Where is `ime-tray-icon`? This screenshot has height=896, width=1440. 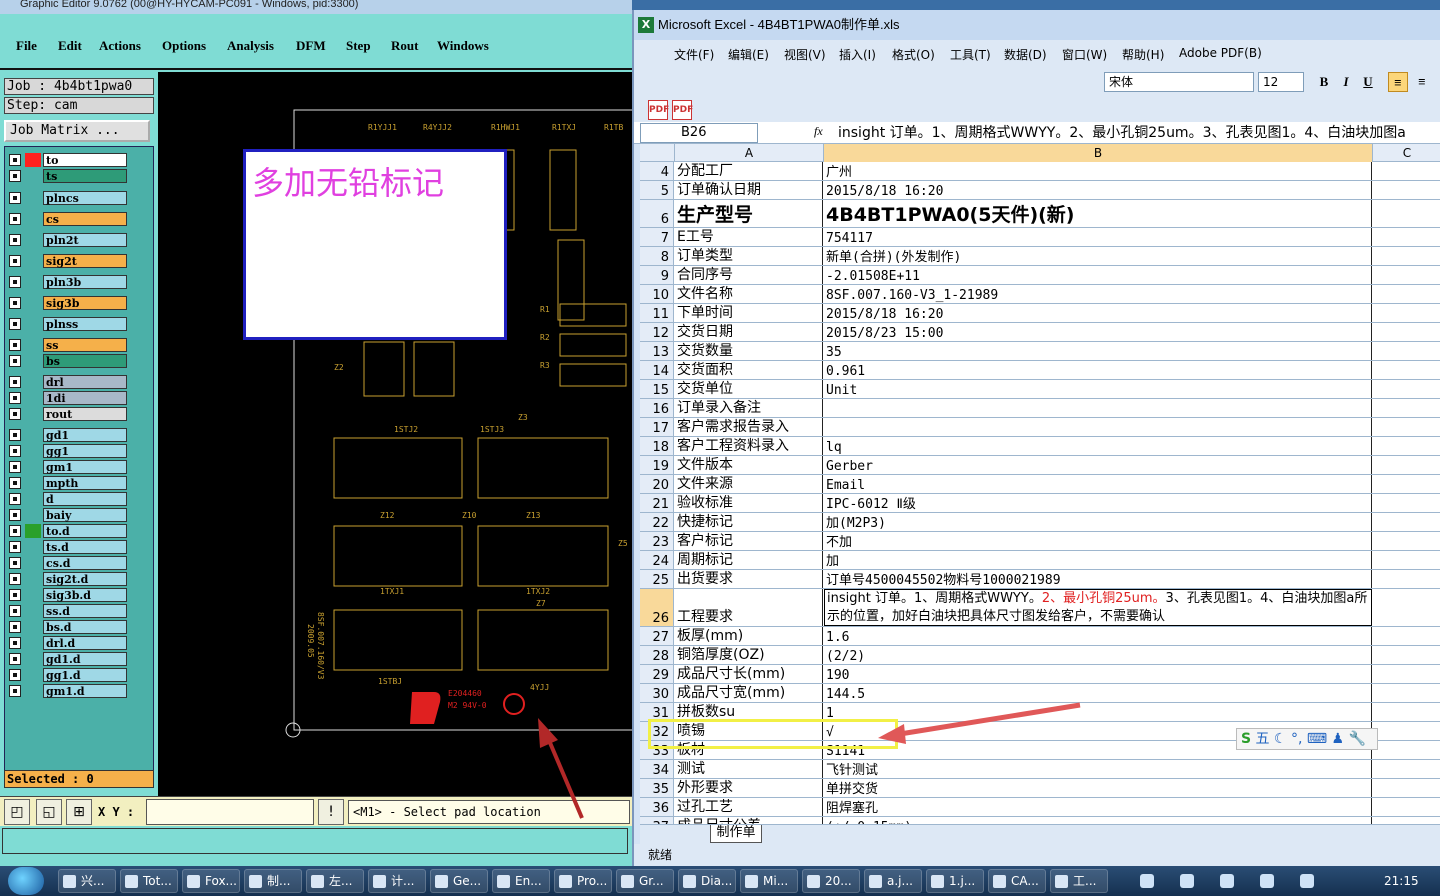 ime-tray-icon is located at coordinates (1147, 881).